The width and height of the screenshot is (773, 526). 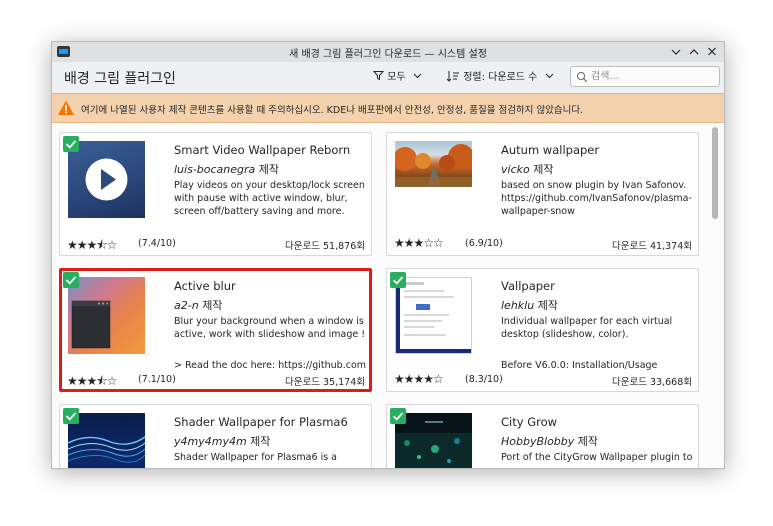 What do you see at coordinates (579, 365) in the screenshot?
I see `plugin-description-more: Before V6.0.0: Installation/Usage` at bounding box center [579, 365].